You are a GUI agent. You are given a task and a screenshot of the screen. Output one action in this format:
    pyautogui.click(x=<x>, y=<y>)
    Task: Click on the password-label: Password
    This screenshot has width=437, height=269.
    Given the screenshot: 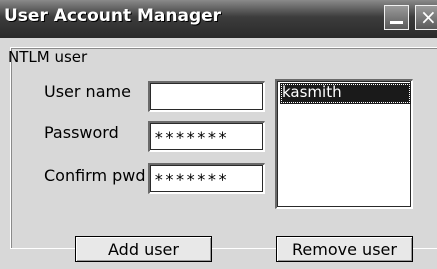 What is the action you would take?
    pyautogui.click(x=81, y=132)
    